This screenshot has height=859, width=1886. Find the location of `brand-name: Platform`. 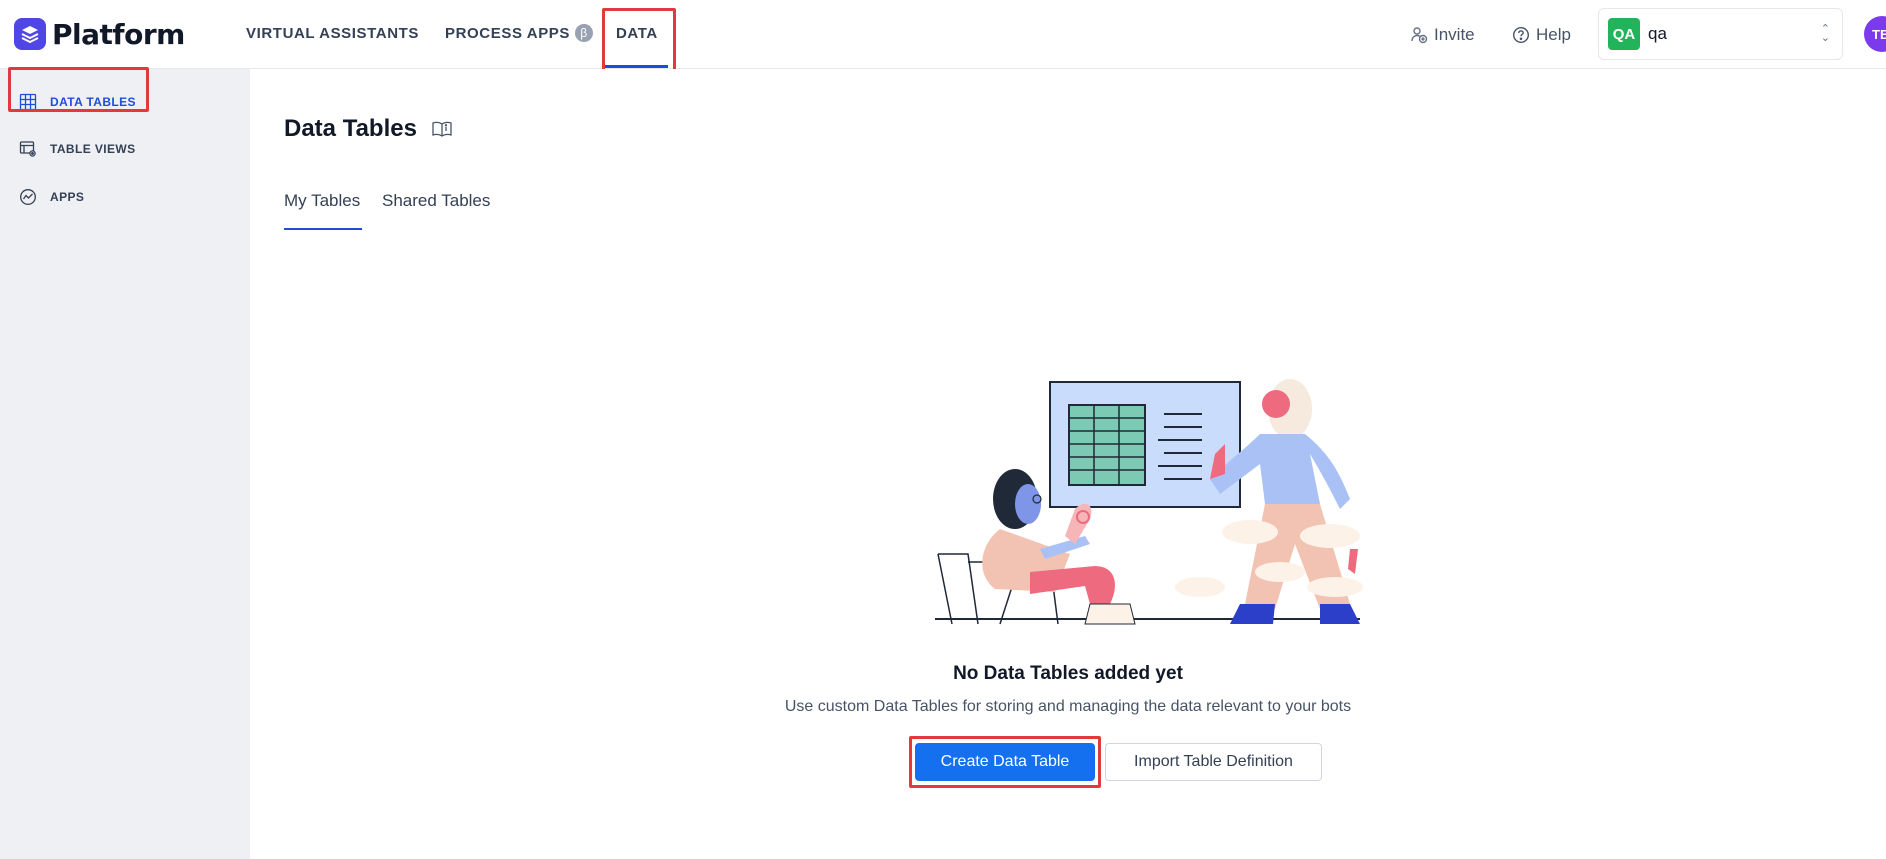

brand-name: Platform is located at coordinates (118, 34).